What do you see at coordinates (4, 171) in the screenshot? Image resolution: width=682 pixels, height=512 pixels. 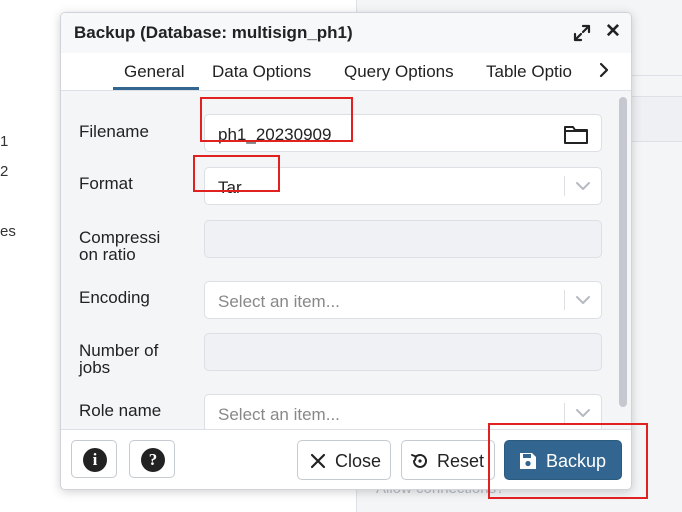 I see `background-text: 2` at bounding box center [4, 171].